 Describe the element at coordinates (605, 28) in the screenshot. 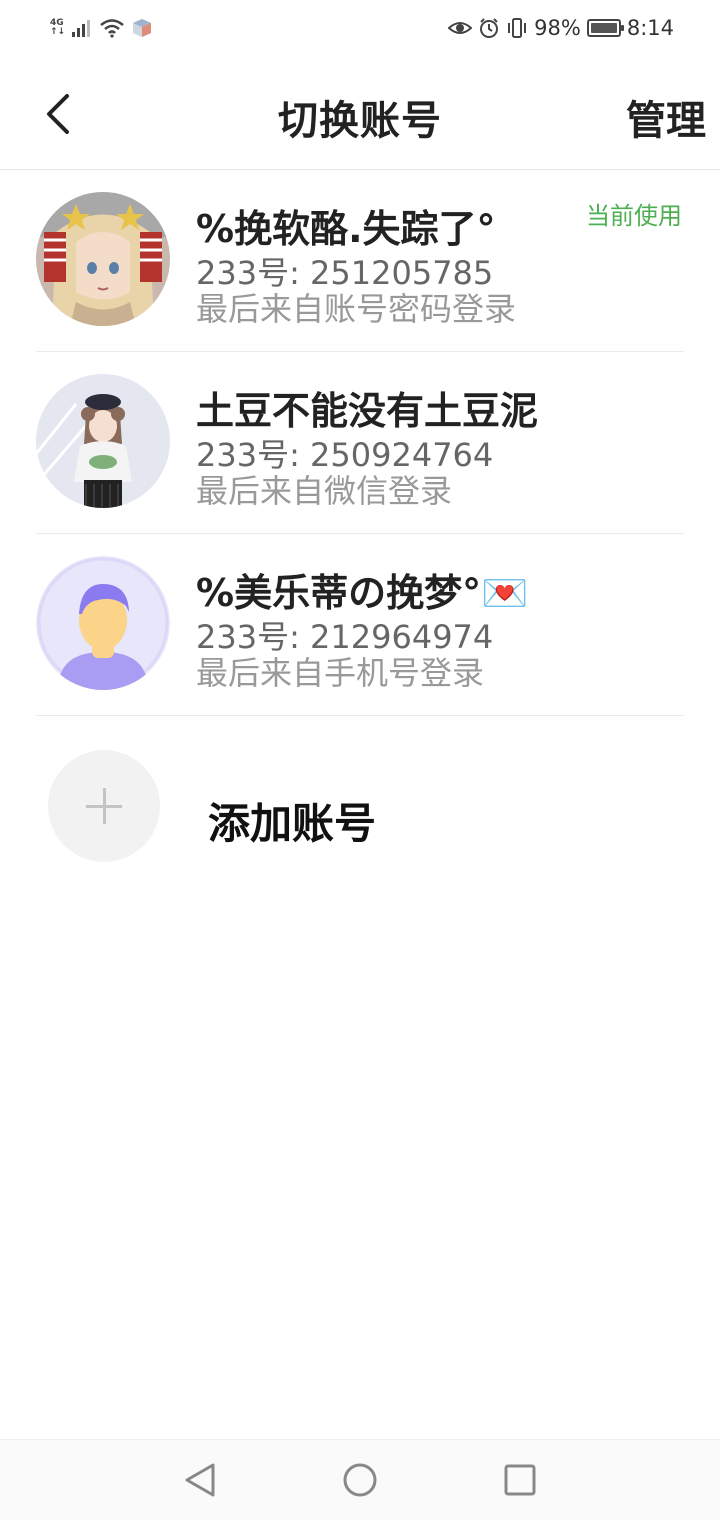

I see `battery-icon` at that location.